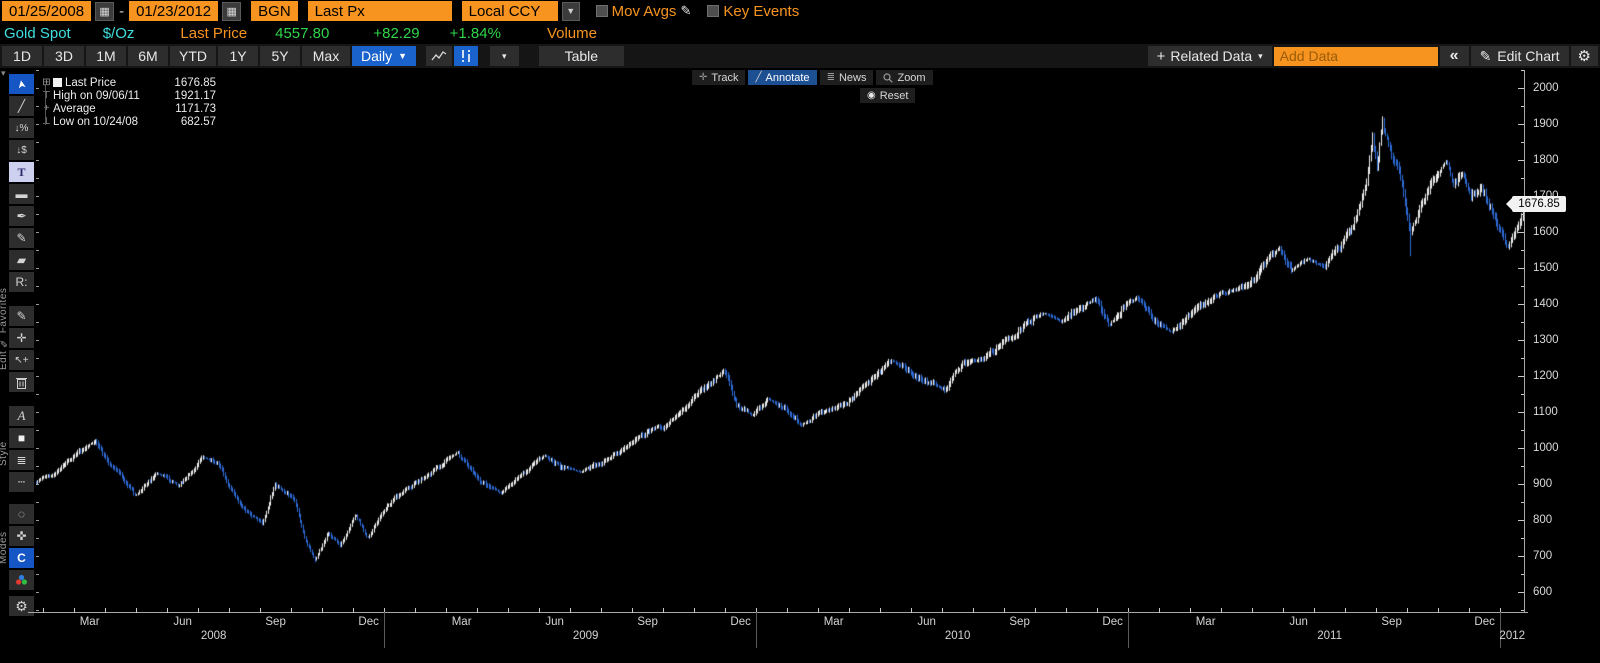 The image size is (1600, 663). I want to click on delete-tool-button, so click(21, 382).